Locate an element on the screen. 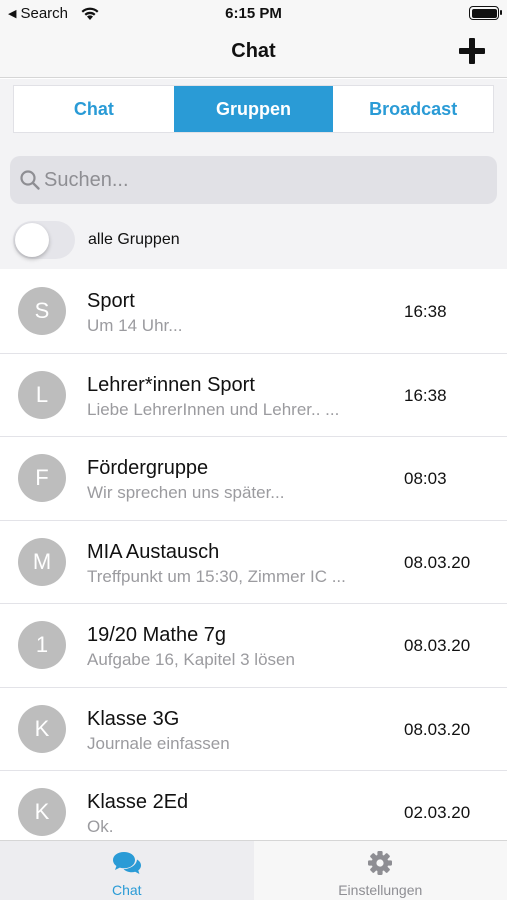  search-icon is located at coordinates (30, 180).